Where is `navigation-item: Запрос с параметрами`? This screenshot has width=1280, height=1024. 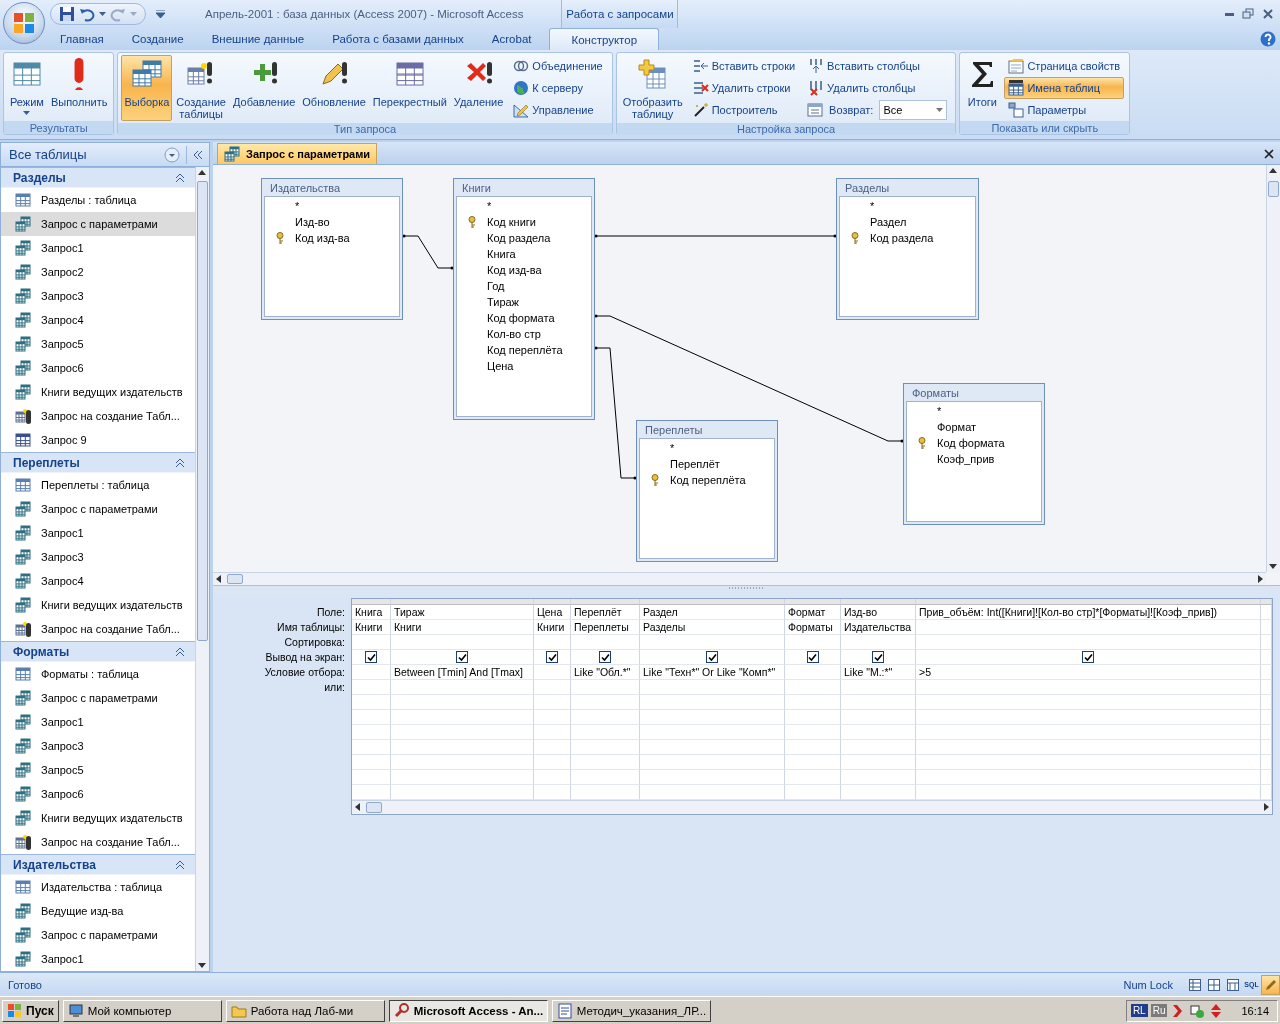
navigation-item: Запрос с параметрами is located at coordinates (98, 224).